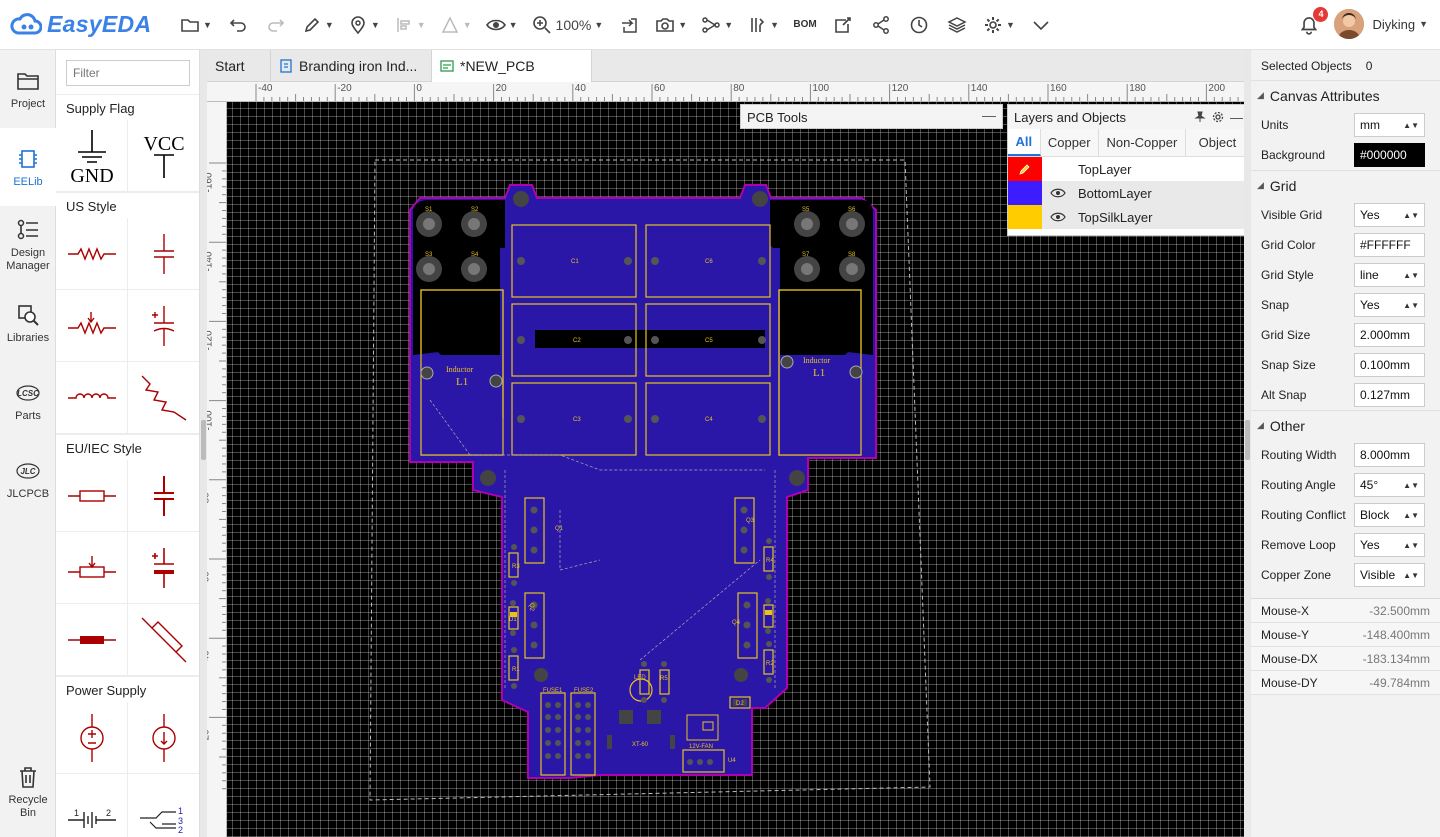 This screenshot has height=837, width=1440. Describe the element at coordinates (1389, 305) in the screenshot. I see `snap-select: Yes ▲▼` at that location.